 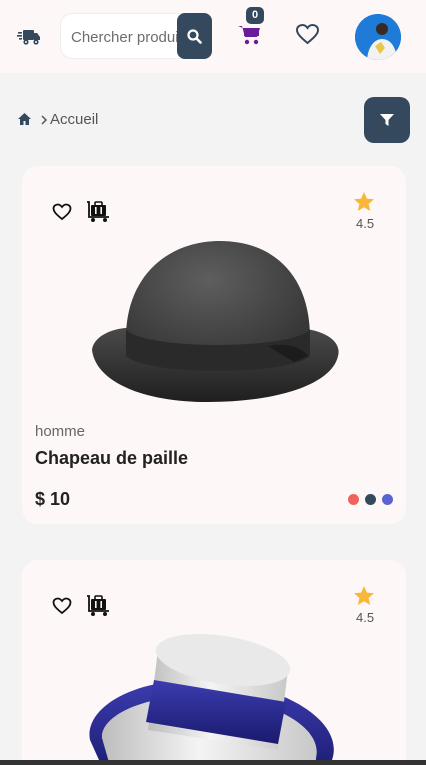 I want to click on chevron-right-icon, so click(x=44, y=120).